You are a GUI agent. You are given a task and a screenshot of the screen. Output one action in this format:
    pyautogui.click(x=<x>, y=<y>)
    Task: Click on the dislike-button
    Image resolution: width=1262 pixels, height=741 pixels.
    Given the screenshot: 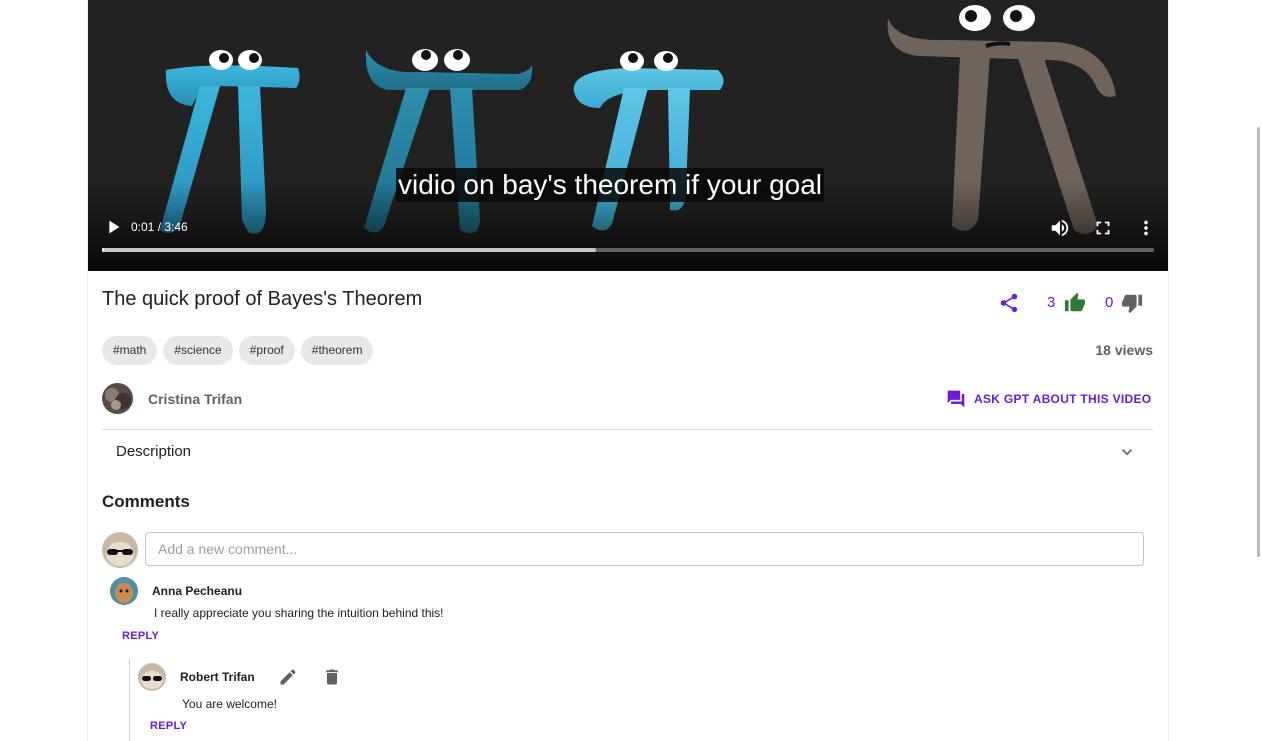 What is the action you would take?
    pyautogui.click(x=1132, y=303)
    